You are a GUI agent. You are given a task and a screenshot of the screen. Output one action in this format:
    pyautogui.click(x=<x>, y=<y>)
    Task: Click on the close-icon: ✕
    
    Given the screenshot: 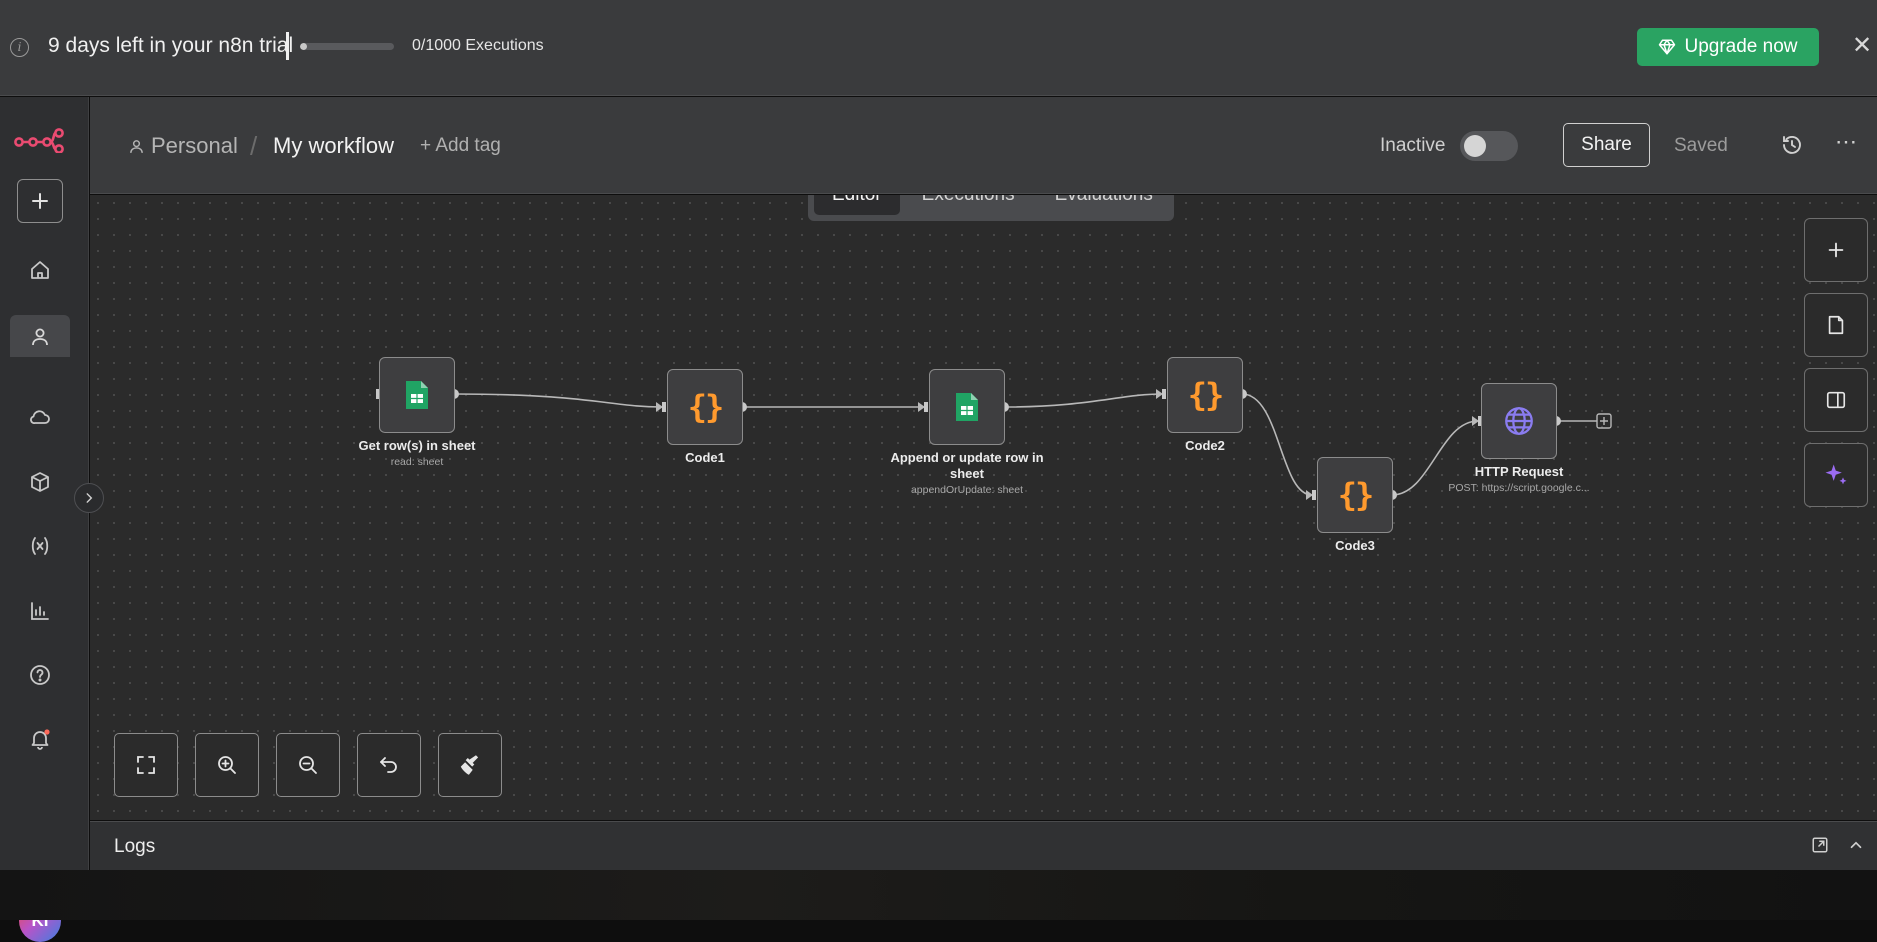 What is the action you would take?
    pyautogui.click(x=1862, y=46)
    